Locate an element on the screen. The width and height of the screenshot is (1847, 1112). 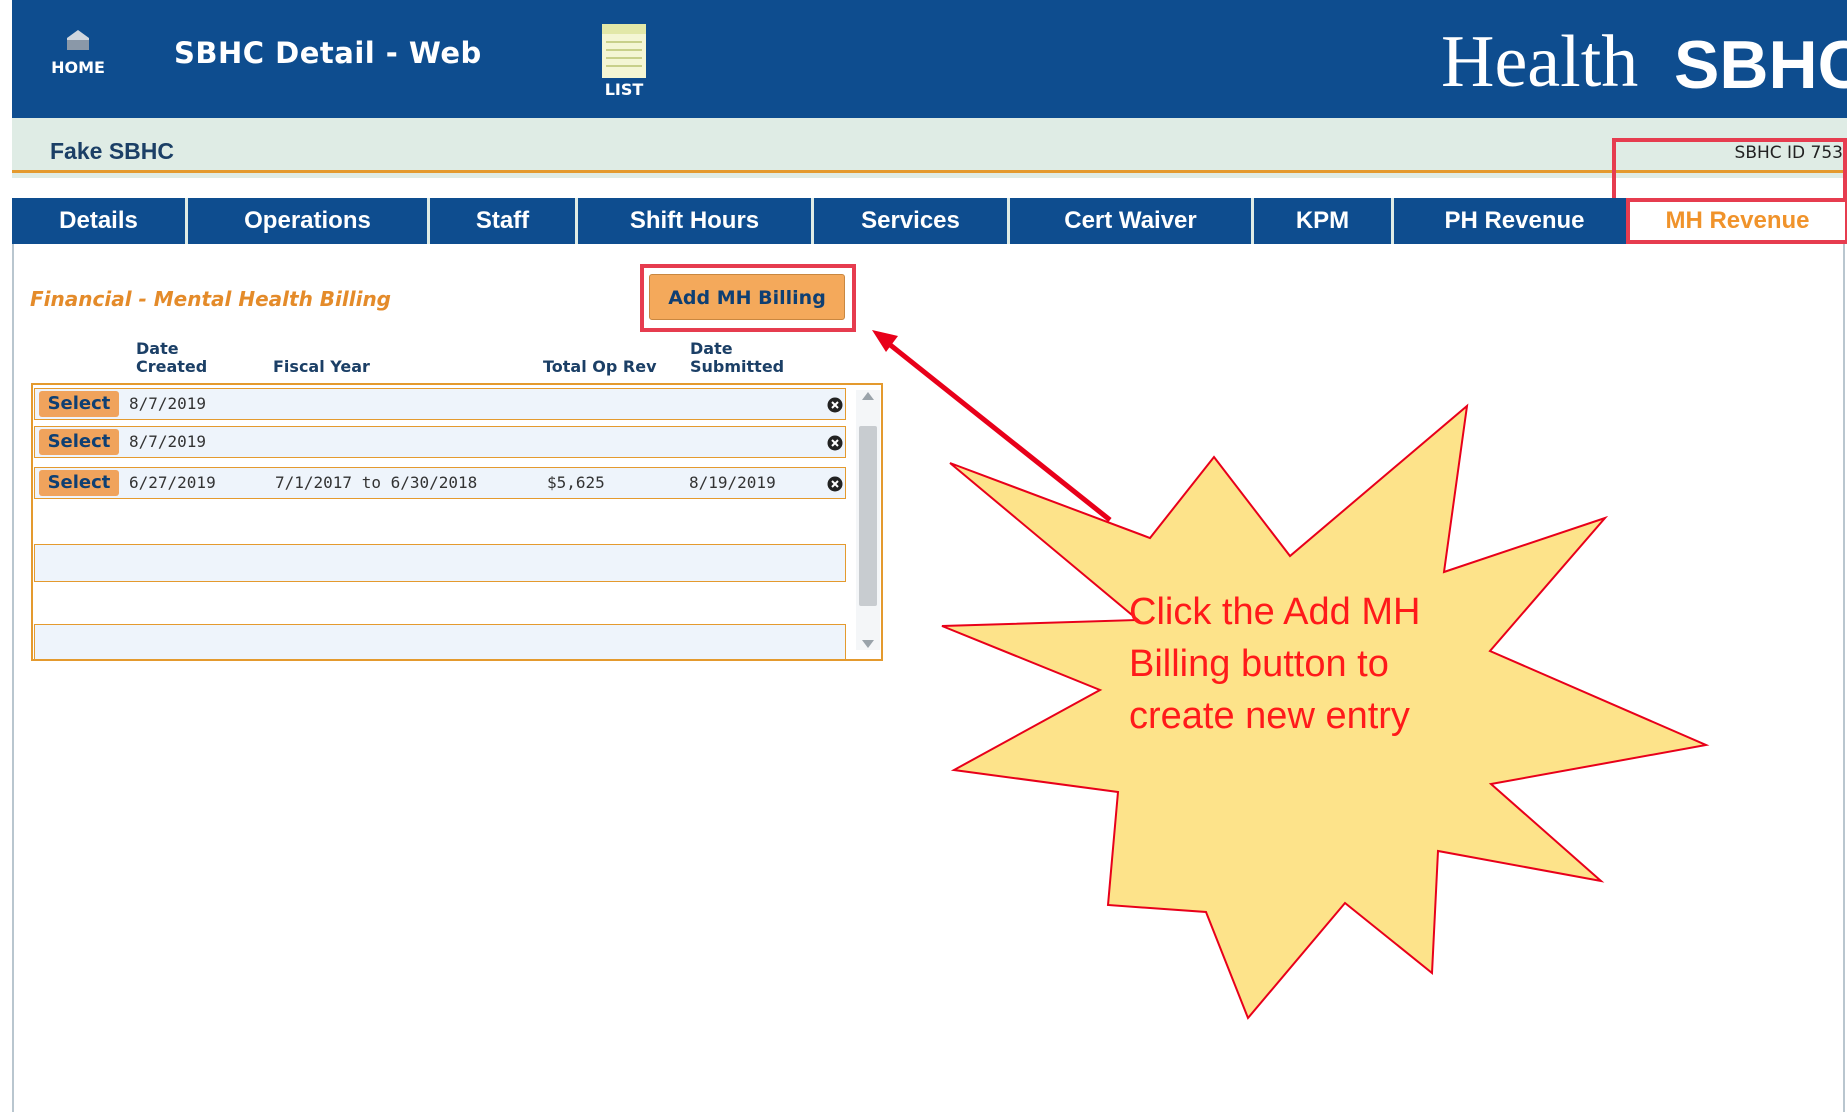
list-button: LIST is located at coordinates (624, 66).